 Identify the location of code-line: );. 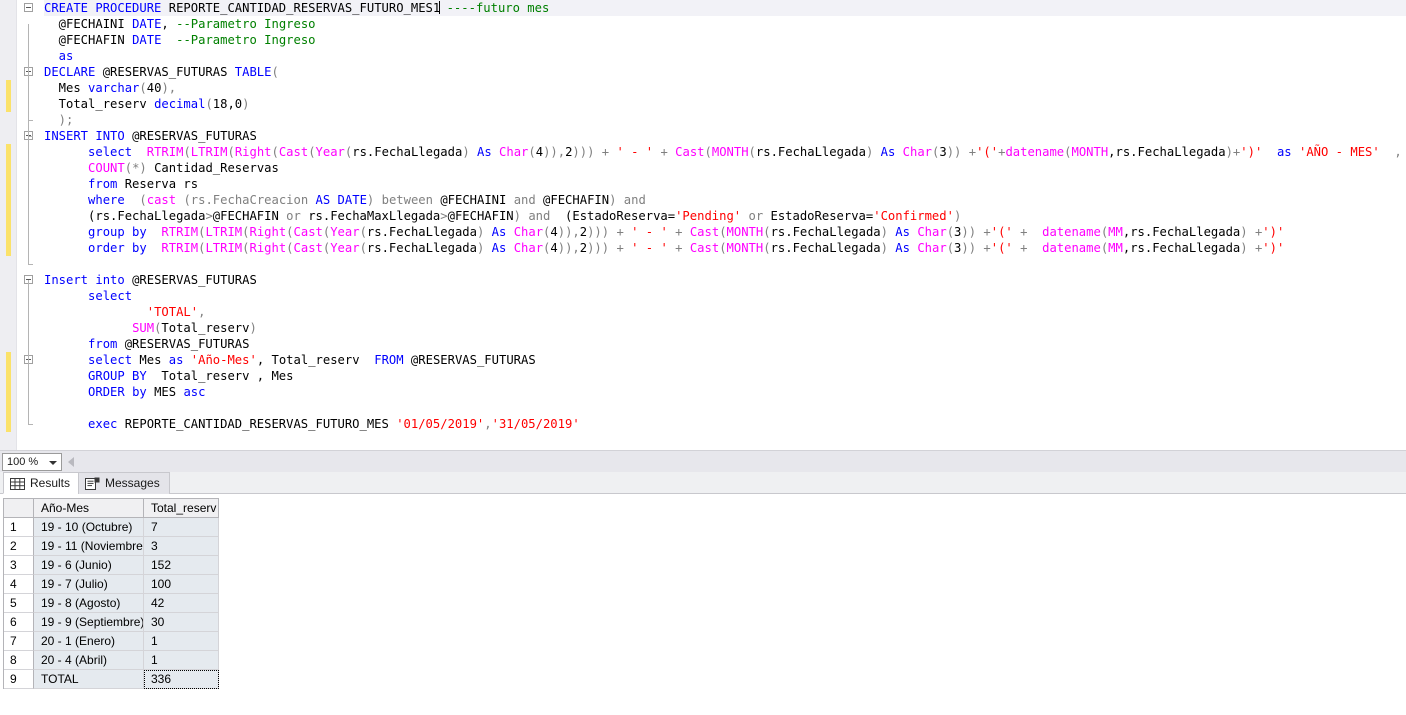
(725, 120).